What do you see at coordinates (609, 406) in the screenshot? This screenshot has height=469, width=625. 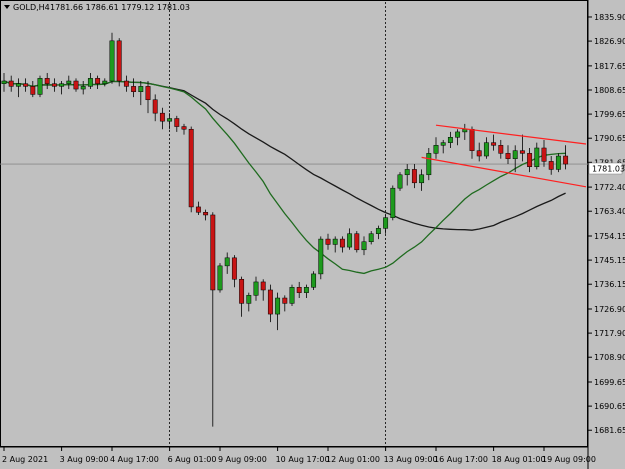 I see `price-tick-label: 1690.65` at bounding box center [609, 406].